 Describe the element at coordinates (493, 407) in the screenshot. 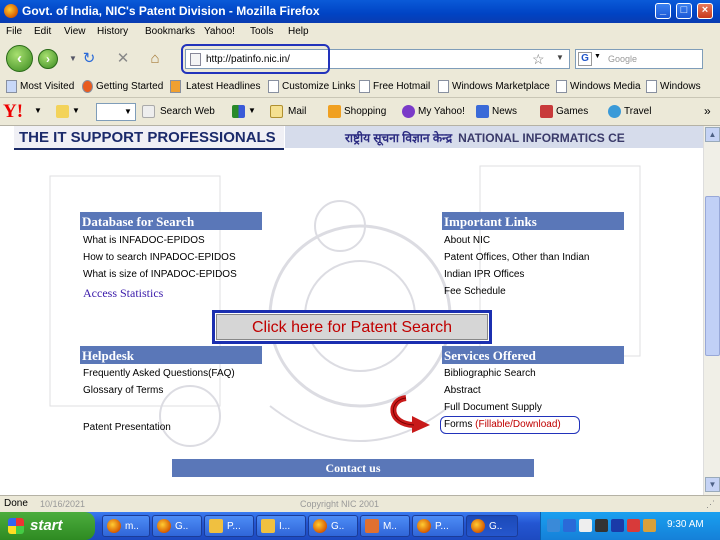

I see `link-full-document-supply: Full Document Supply` at that location.